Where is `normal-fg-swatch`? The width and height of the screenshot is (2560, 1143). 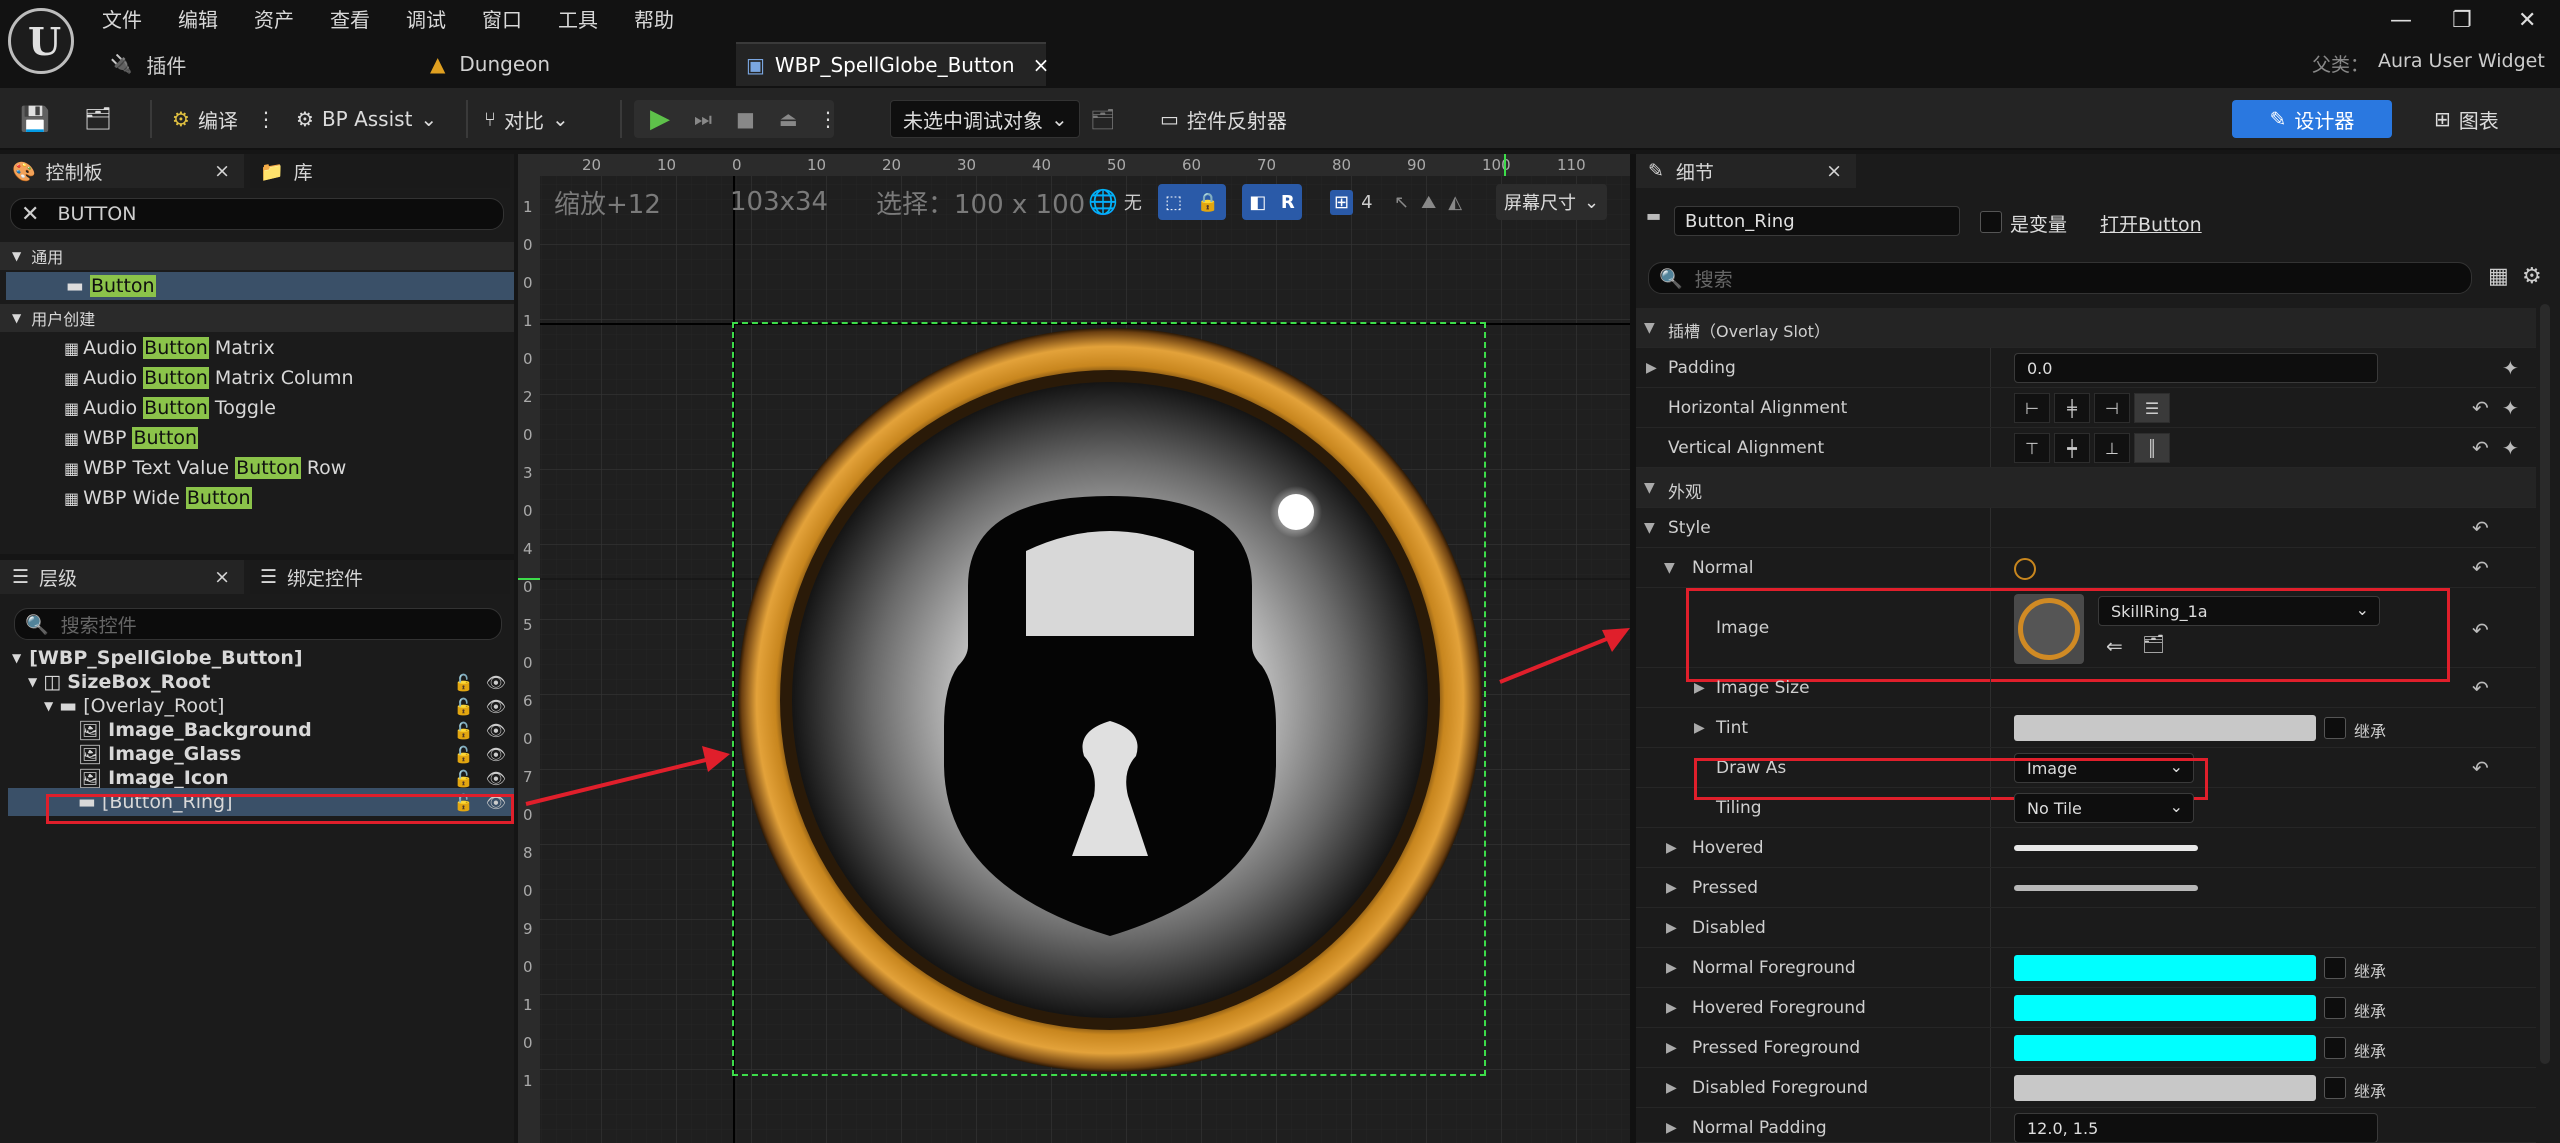
normal-fg-swatch is located at coordinates (2165, 968).